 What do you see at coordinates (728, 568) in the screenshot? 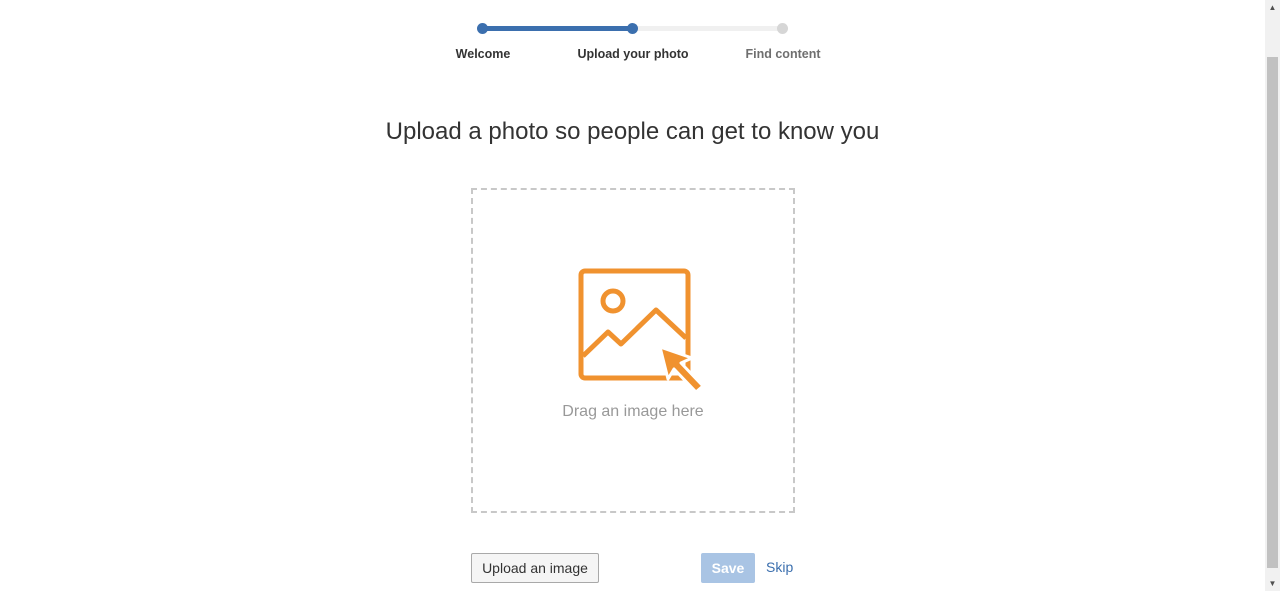
I see `save-button: Save` at bounding box center [728, 568].